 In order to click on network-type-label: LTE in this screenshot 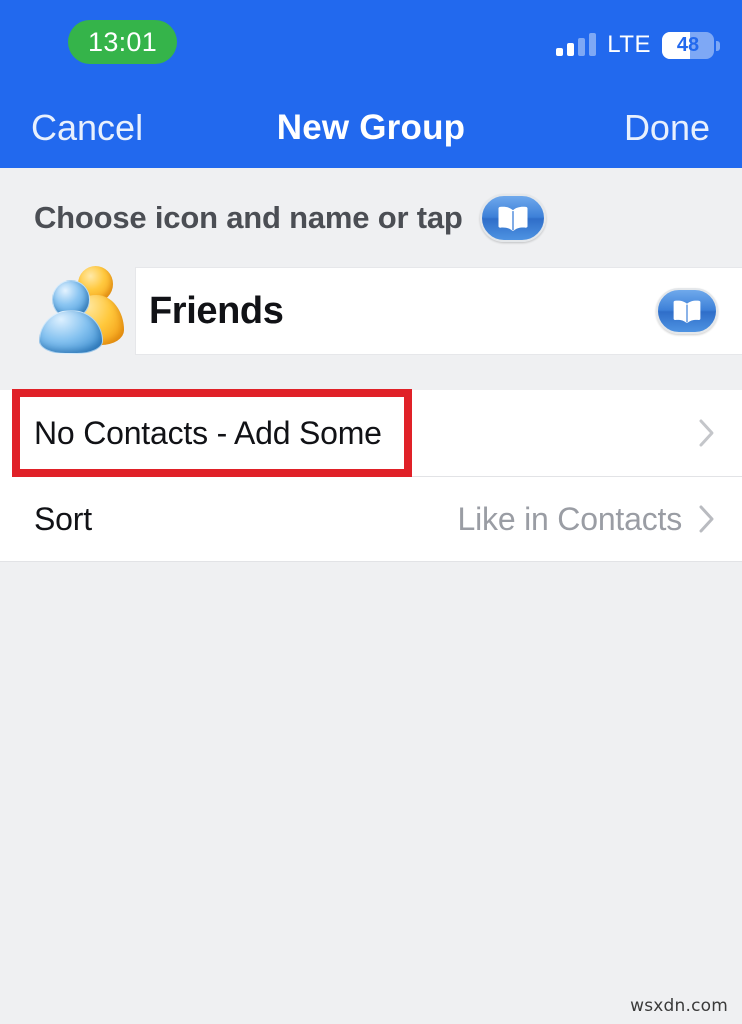, I will do `click(629, 44)`.